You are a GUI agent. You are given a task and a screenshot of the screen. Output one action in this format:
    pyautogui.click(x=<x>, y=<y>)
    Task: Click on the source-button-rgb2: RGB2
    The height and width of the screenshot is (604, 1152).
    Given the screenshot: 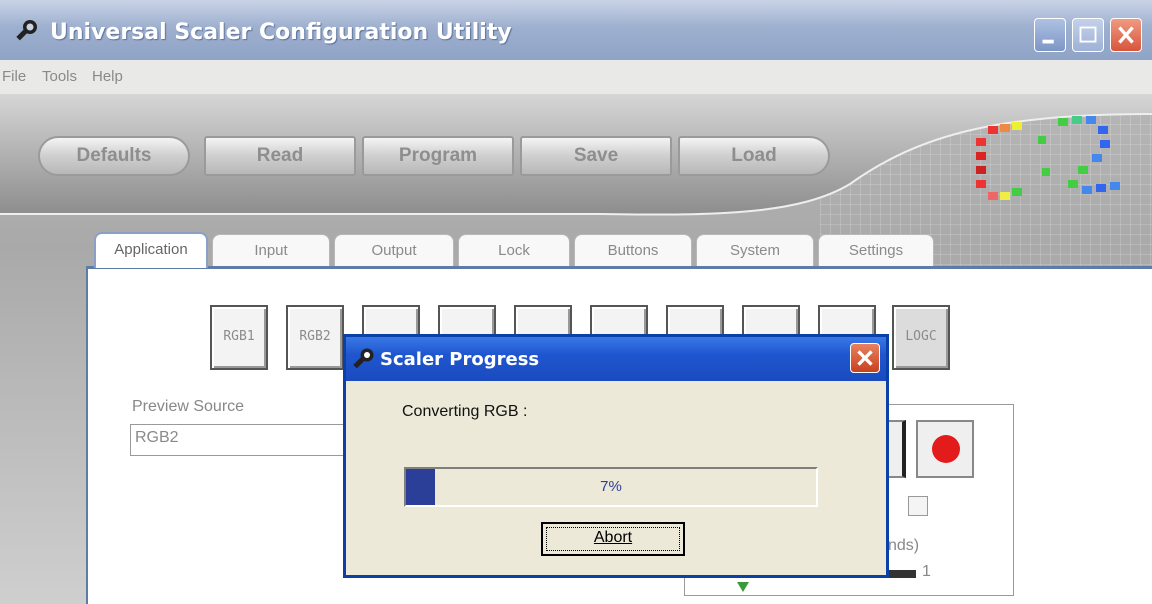 What is the action you would take?
    pyautogui.click(x=315, y=337)
    